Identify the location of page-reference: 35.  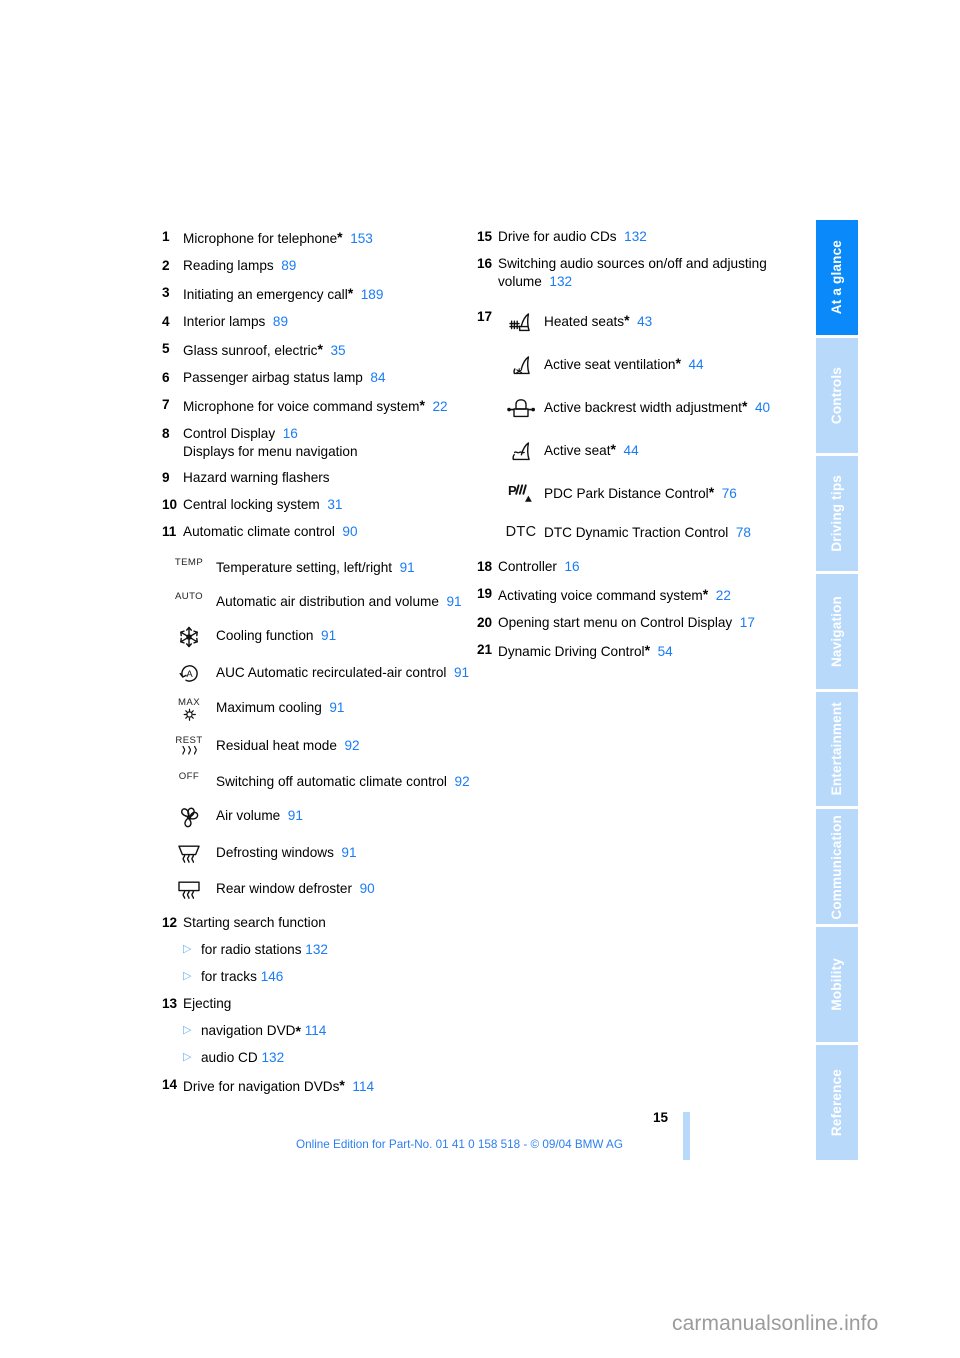
(338, 350).